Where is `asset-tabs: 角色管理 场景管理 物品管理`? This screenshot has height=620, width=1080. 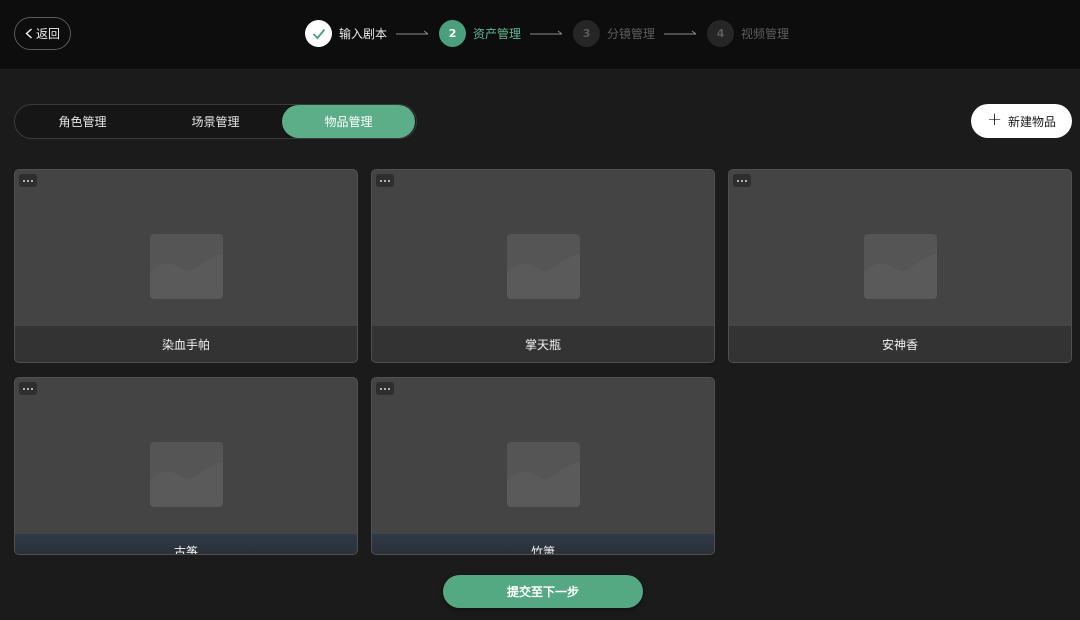 asset-tabs: 角色管理 场景管理 物品管理 is located at coordinates (215, 121).